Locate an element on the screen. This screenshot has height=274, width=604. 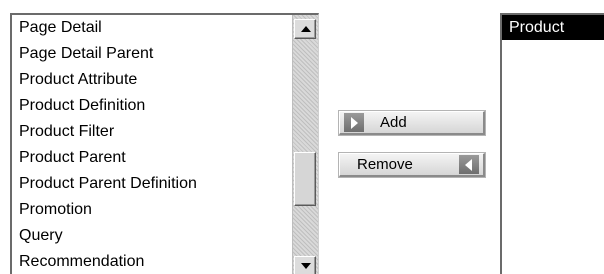
triangle-down-icon is located at coordinates (306, 266).